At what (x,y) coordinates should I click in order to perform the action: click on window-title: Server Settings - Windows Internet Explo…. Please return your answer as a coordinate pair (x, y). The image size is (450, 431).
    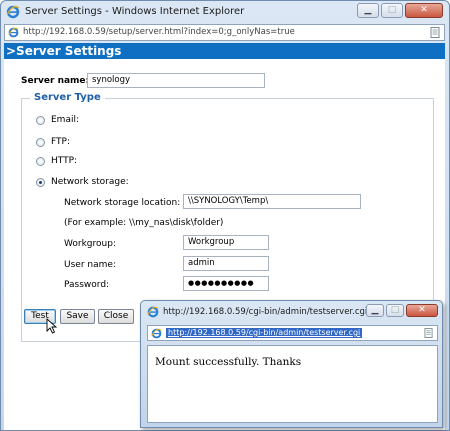
    Looking at the image, I should click on (135, 11).